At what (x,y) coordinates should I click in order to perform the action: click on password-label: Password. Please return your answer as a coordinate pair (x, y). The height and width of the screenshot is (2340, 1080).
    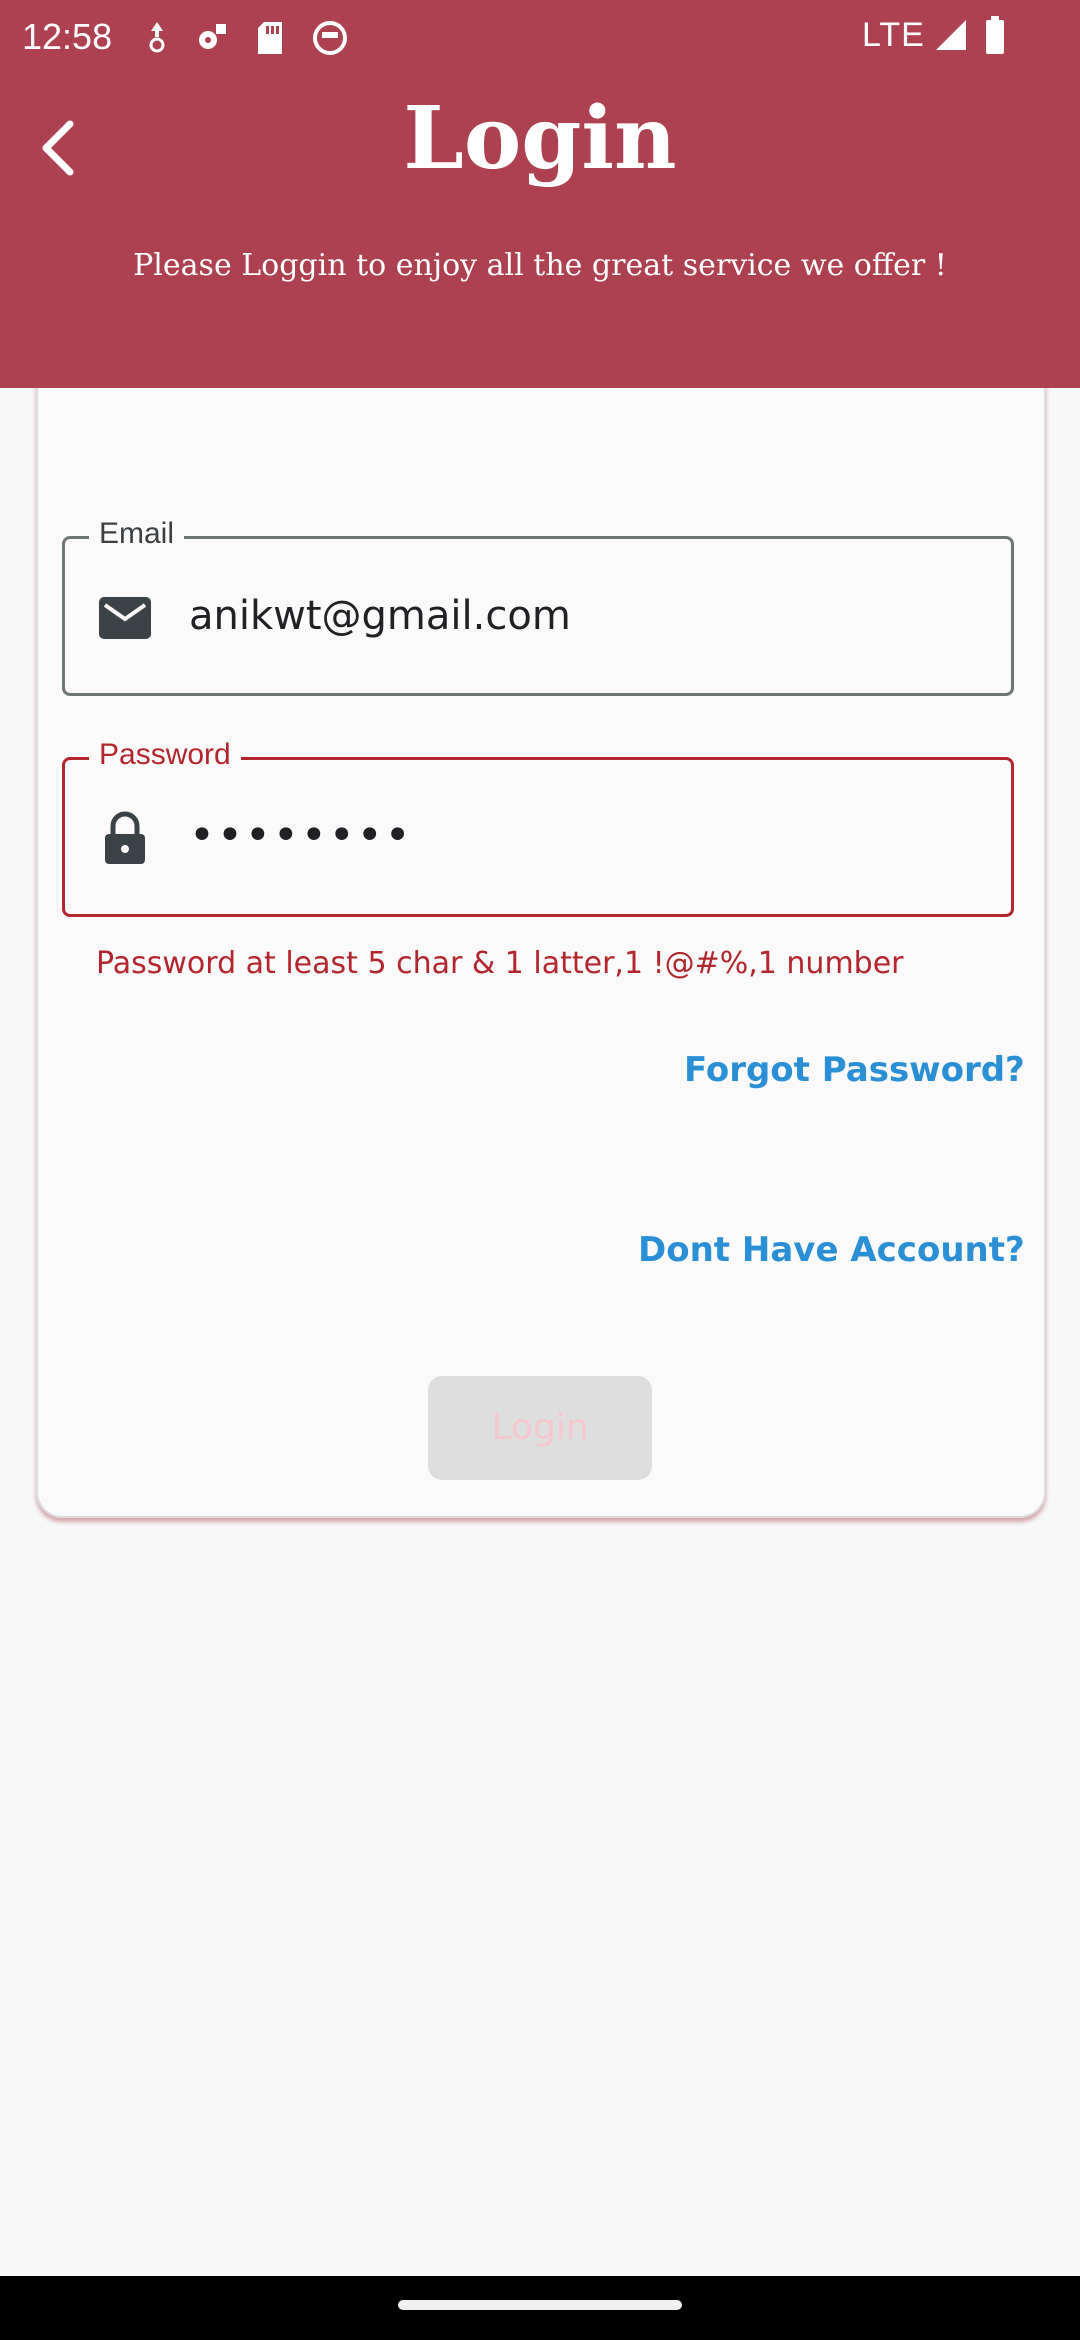
    Looking at the image, I should click on (165, 755).